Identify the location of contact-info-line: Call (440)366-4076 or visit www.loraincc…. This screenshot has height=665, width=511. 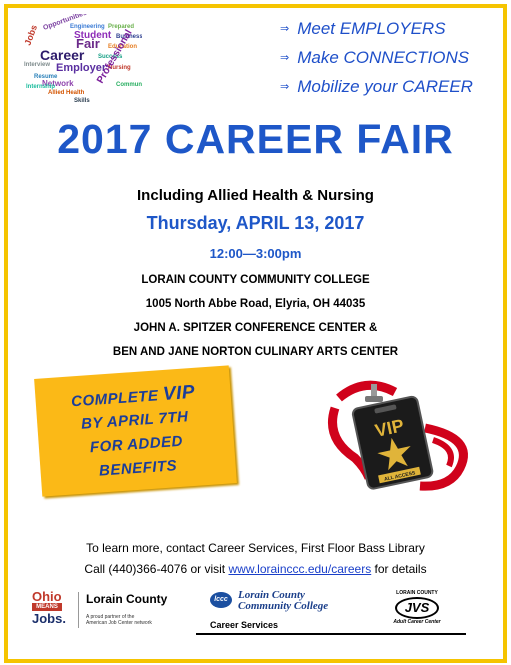
(255, 569).